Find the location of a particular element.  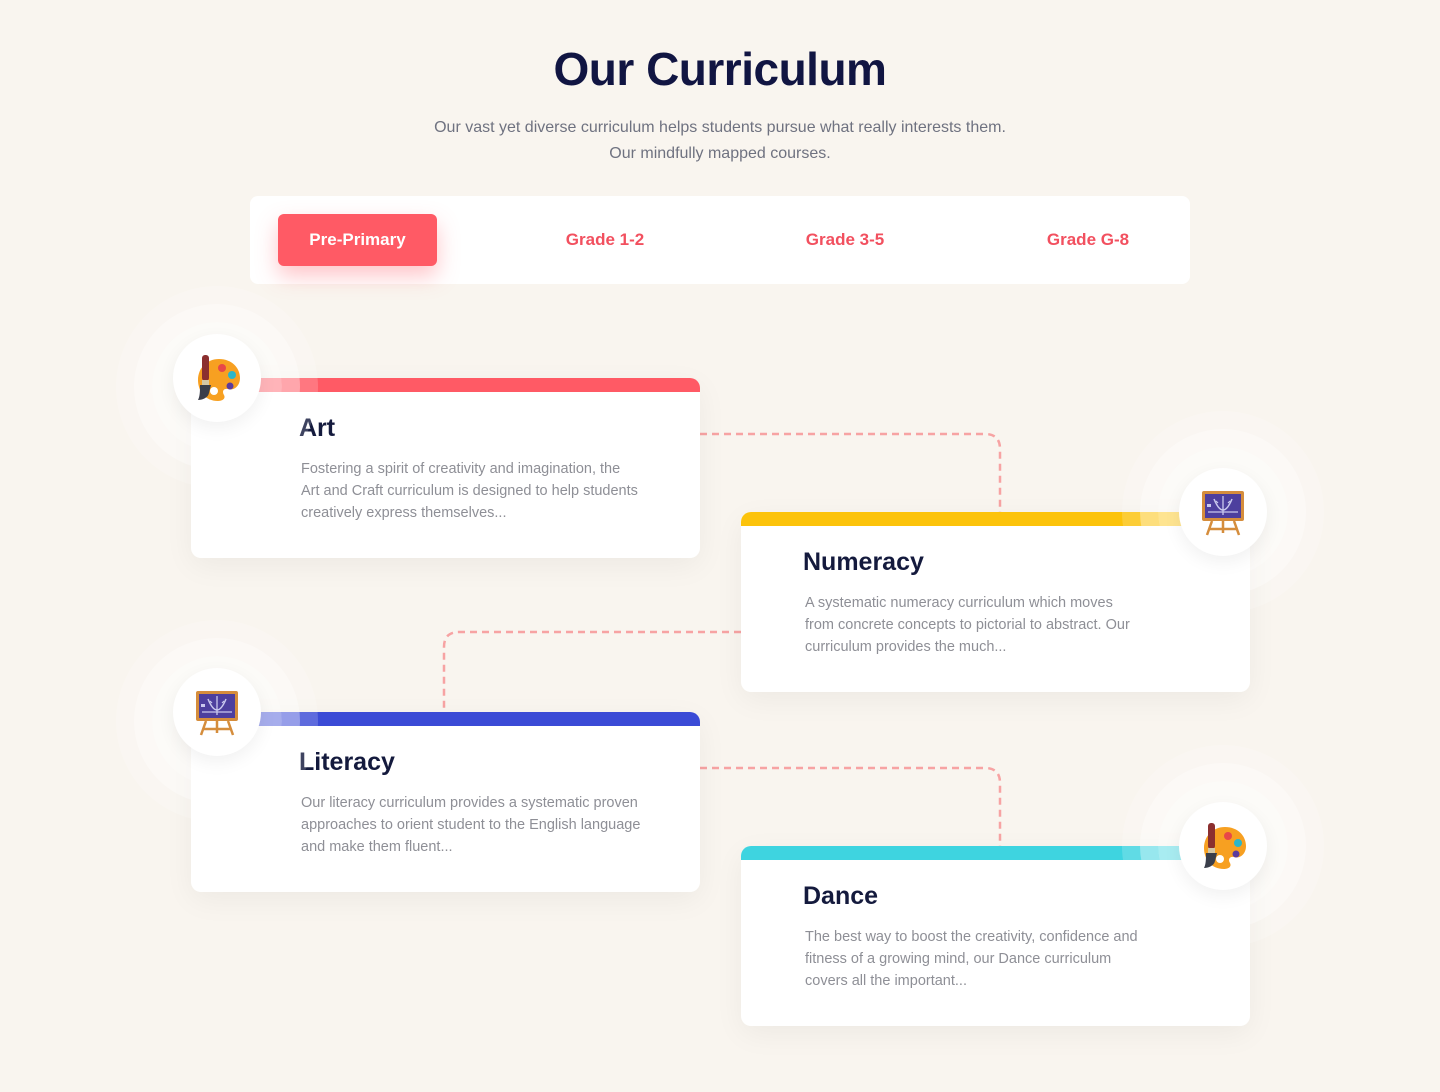

course-title: Dance is located at coordinates (841, 896).